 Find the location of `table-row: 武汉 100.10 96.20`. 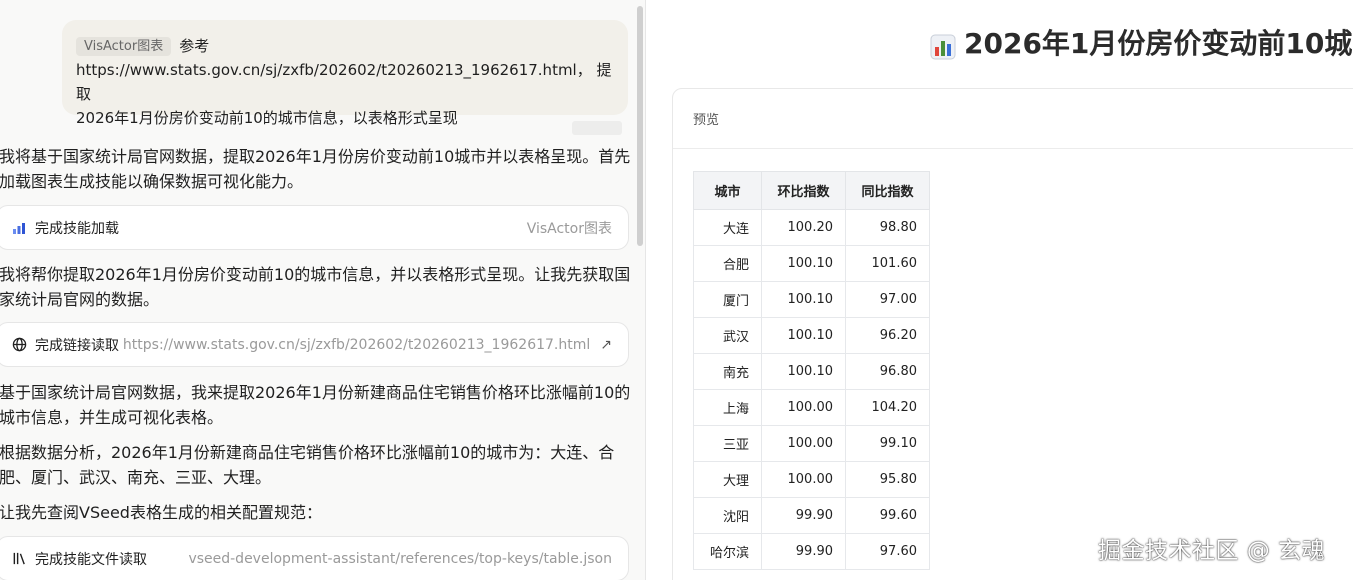

table-row: 武汉 100.10 96.20 is located at coordinates (811, 335).